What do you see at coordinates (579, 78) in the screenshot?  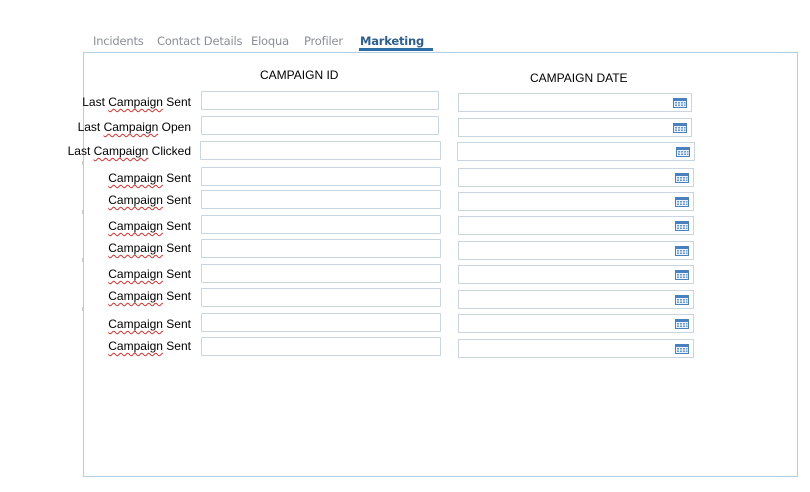 I see `campaign-date-header: CAMPAIGN DATE` at bounding box center [579, 78].